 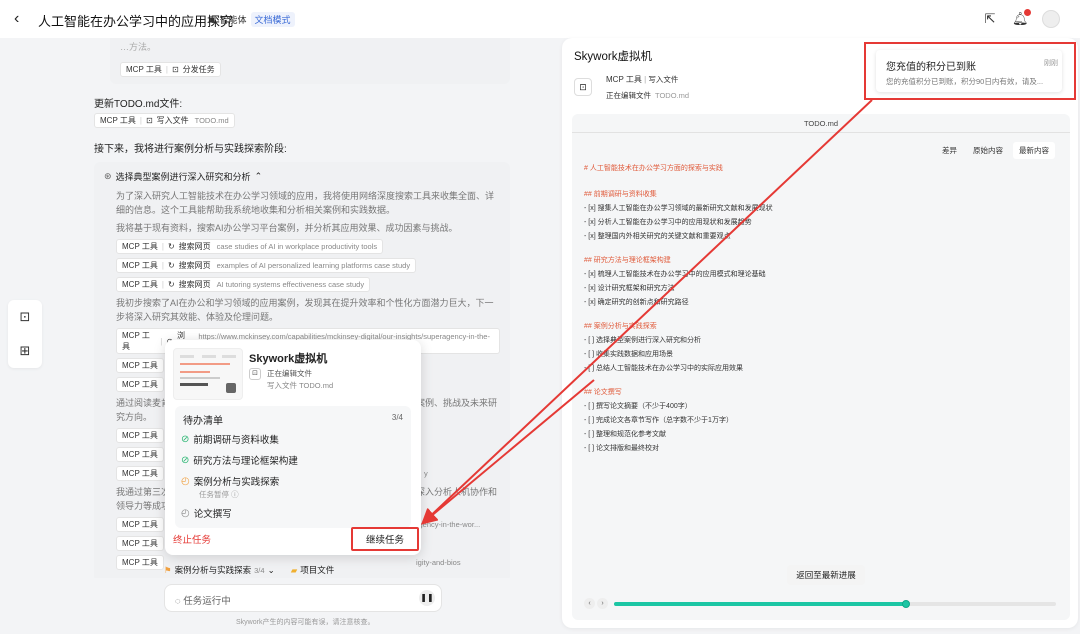 What do you see at coordinates (149, 120) in the screenshot?
I see `file-icon: ⊡` at bounding box center [149, 120].